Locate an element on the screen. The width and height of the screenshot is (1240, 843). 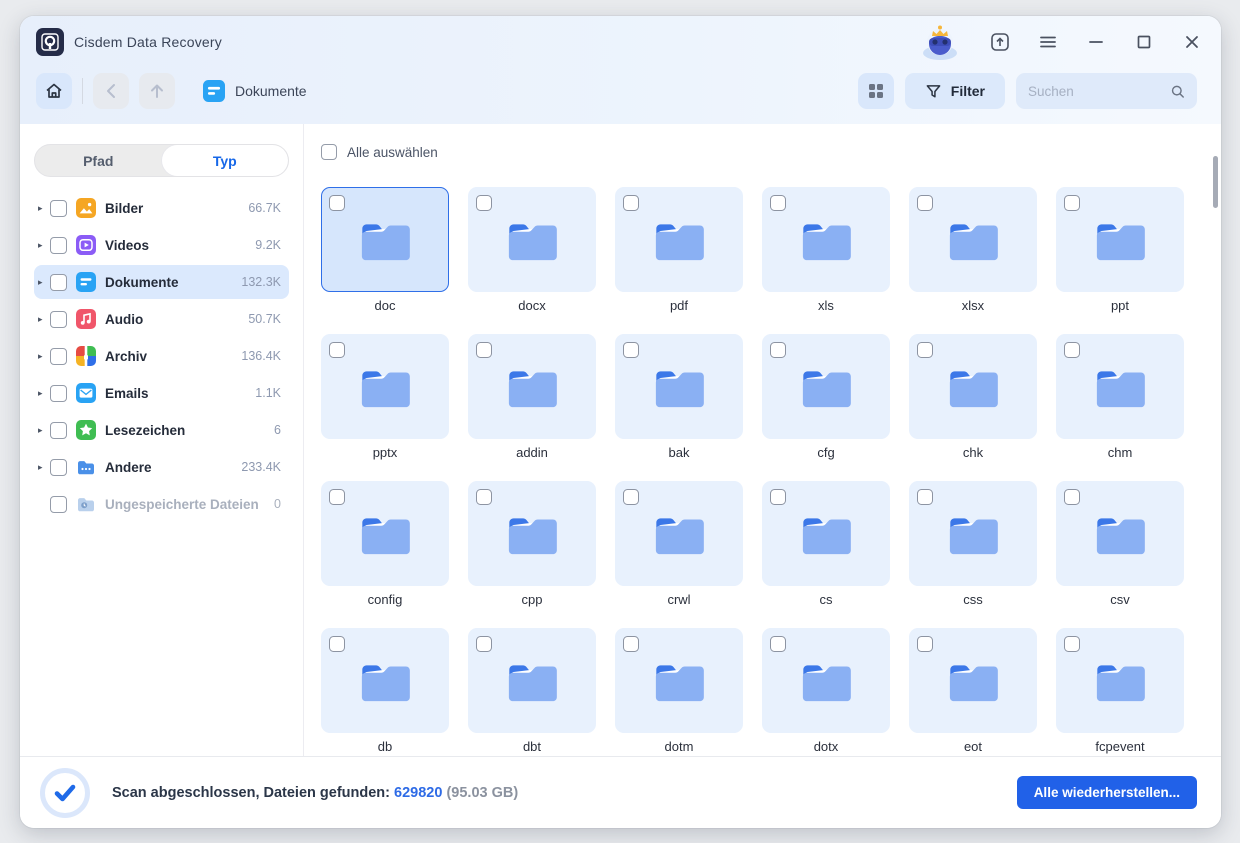
back-button is located at coordinates (111, 91).